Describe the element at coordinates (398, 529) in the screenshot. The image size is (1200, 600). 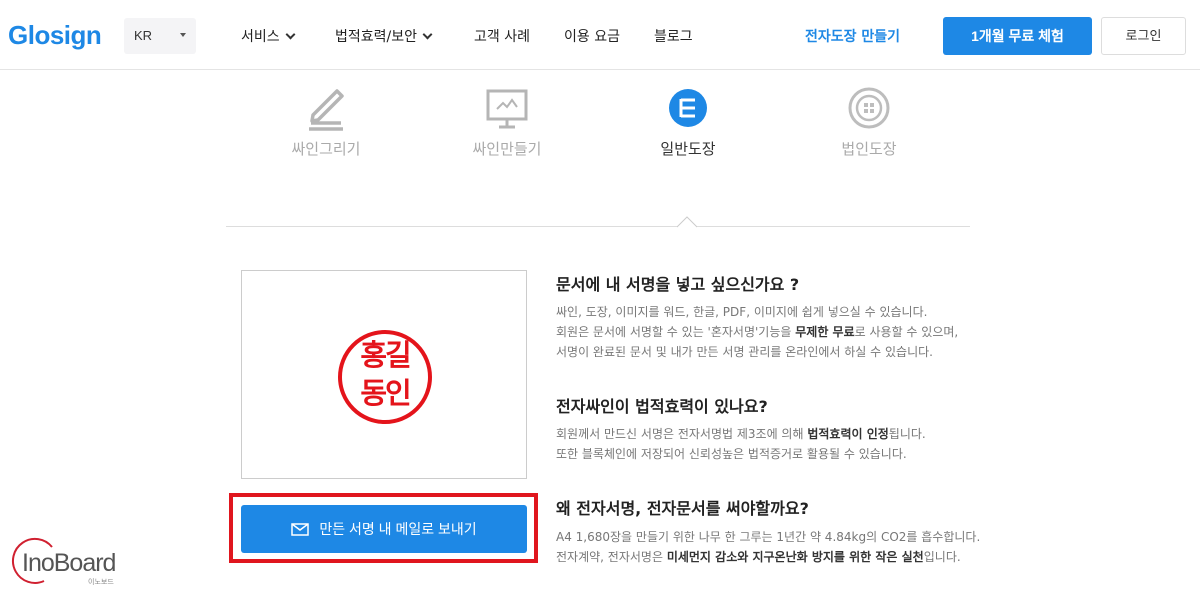
I see `send-button-label: 만든 서명 내 메일로 보내기` at that location.